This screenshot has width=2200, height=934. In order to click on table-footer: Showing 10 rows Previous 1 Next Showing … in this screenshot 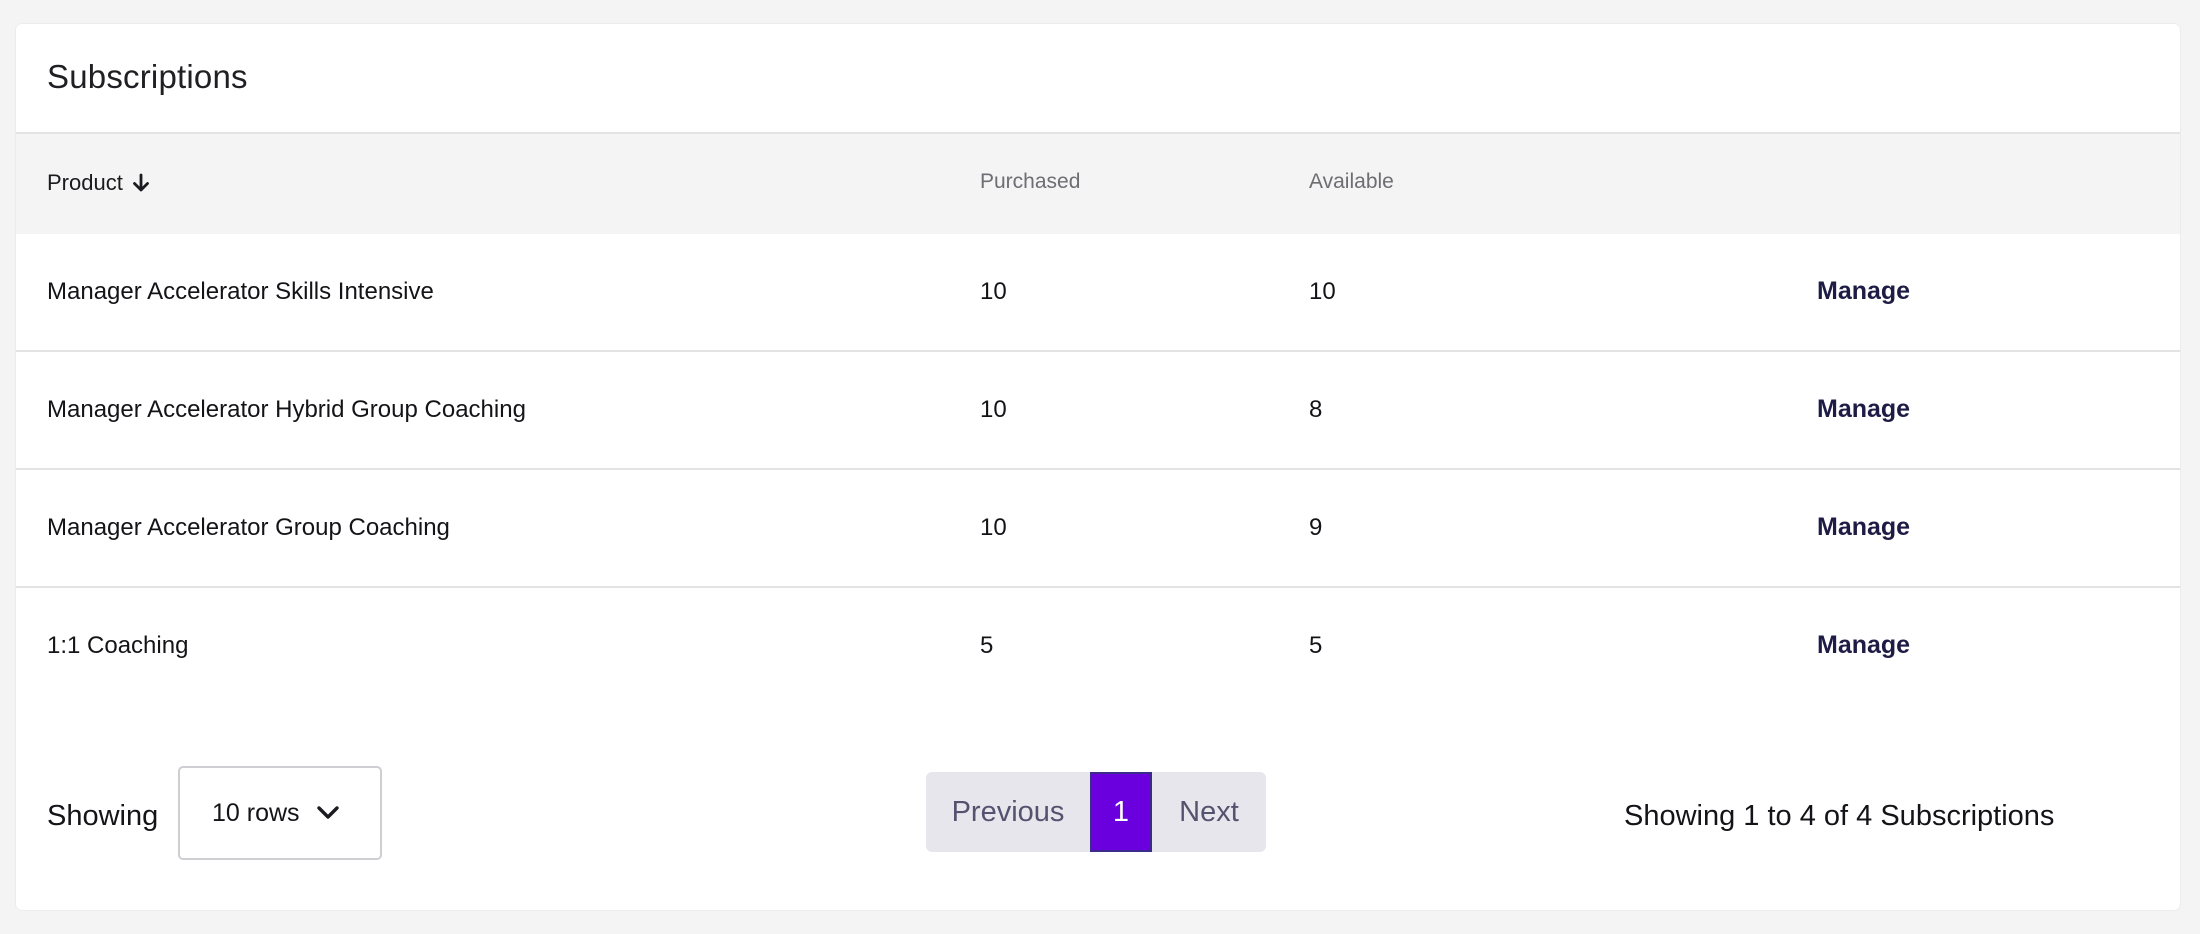, I will do `click(1098, 816)`.